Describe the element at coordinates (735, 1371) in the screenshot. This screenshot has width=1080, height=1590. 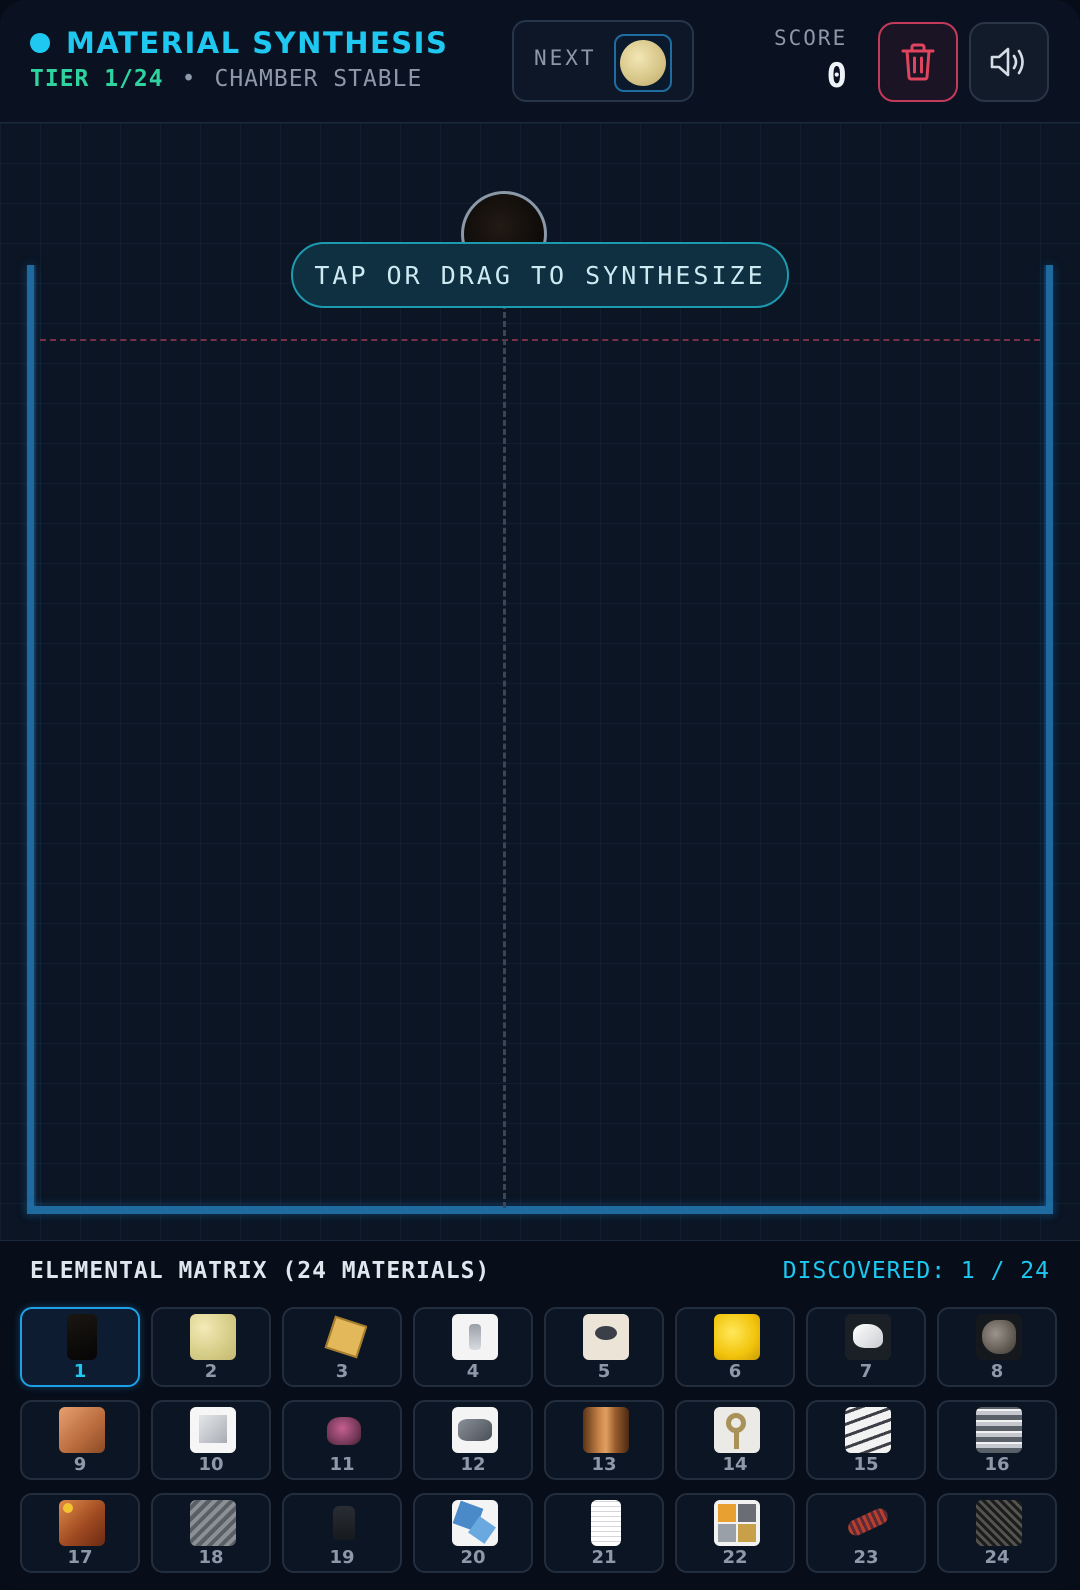
I see `material-number: 6` at that location.